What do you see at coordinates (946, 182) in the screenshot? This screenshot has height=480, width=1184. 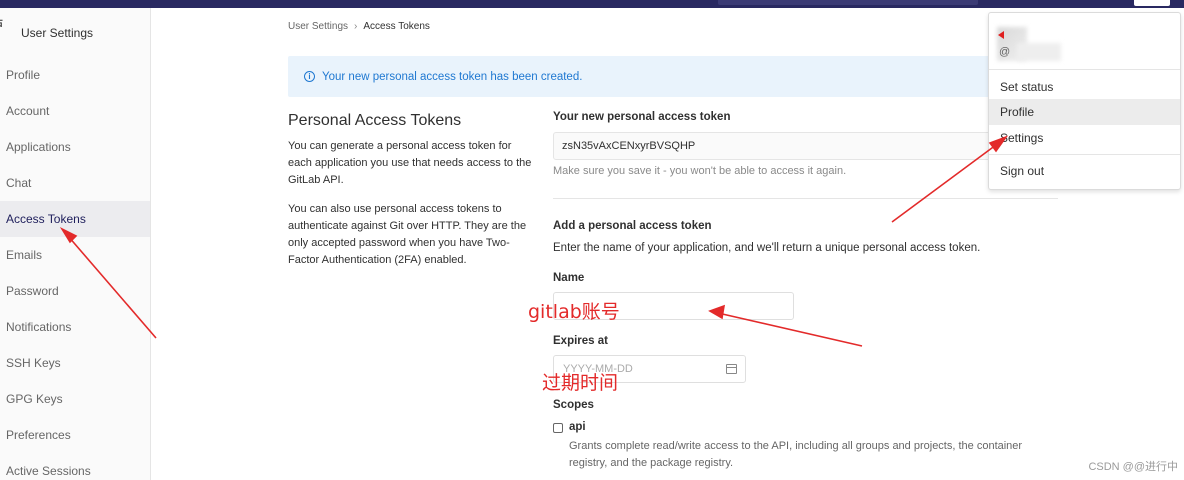 I see `arrow-to-settings` at bounding box center [946, 182].